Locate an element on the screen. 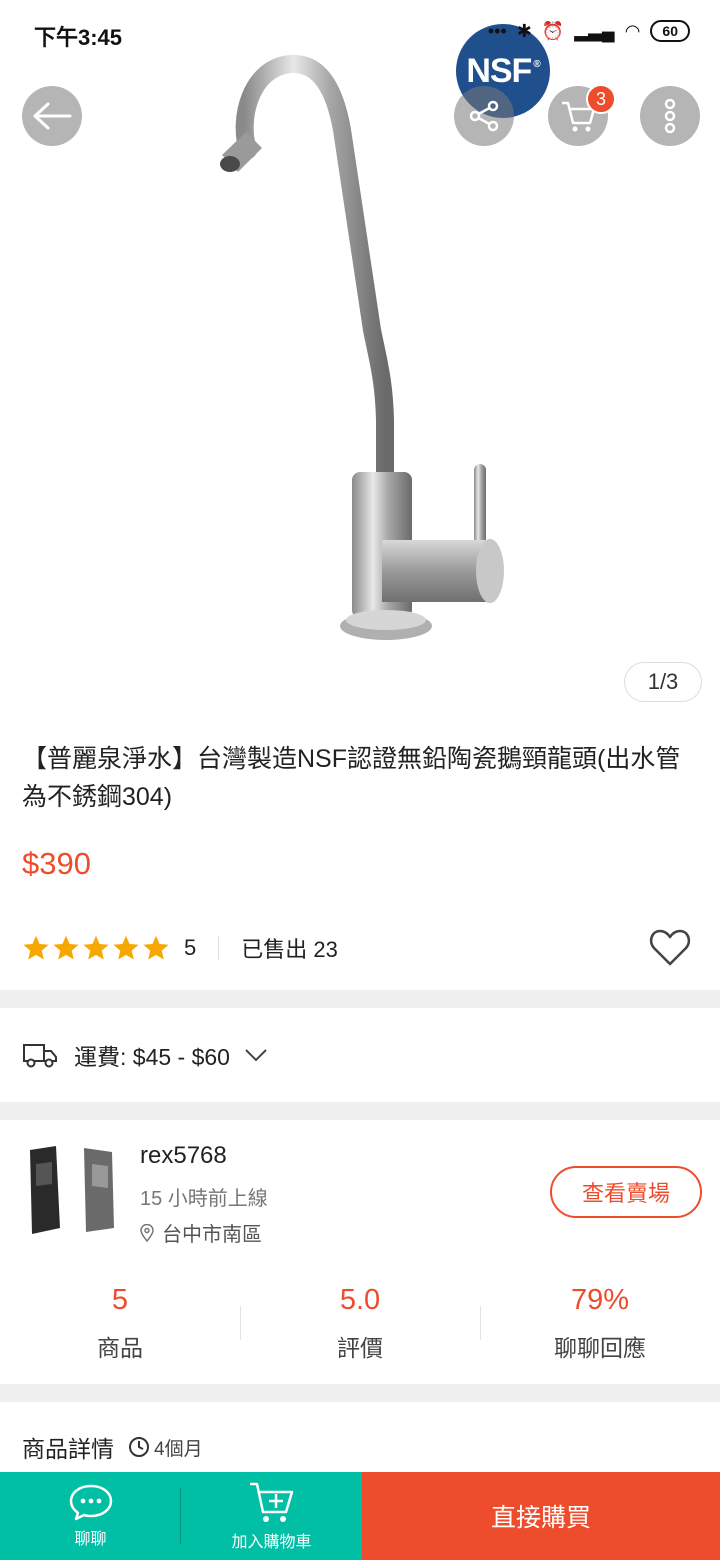 This screenshot has width=720, height=1560. status-bar: 下午3:45 ••• ✱ ⏰ ▂▃▄ ◠ 60 is located at coordinates (360, 32).